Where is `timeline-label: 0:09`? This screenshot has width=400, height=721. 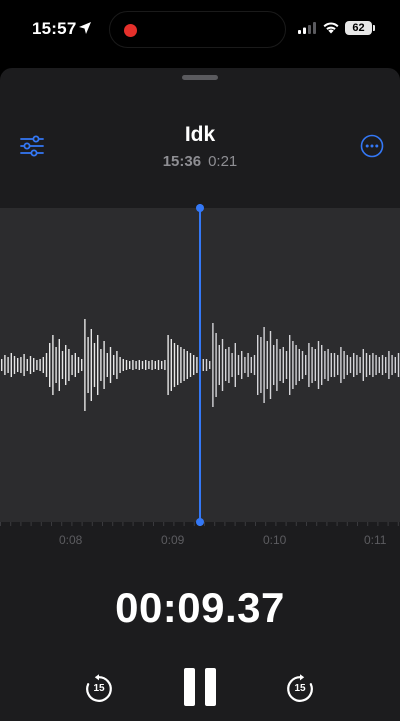 timeline-label: 0:09 is located at coordinates (173, 540).